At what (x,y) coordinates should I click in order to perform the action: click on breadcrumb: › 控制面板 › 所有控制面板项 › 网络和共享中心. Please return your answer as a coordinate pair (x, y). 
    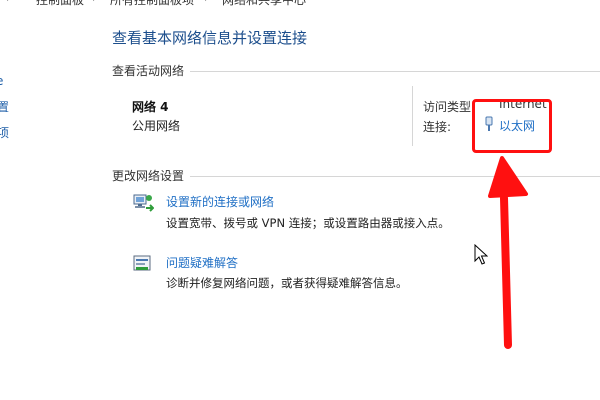
    Looking at the image, I should click on (300, 3).